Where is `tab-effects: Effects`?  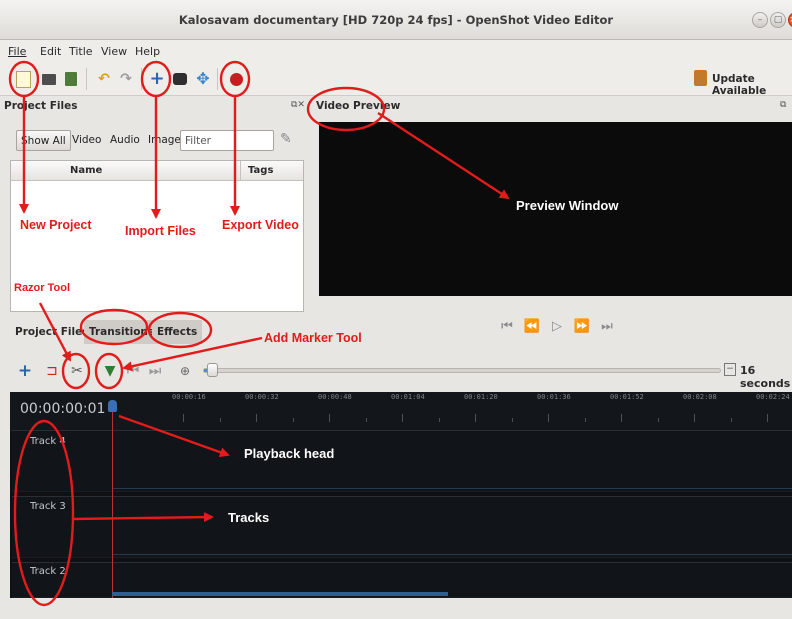 tab-effects: Effects is located at coordinates (177, 332).